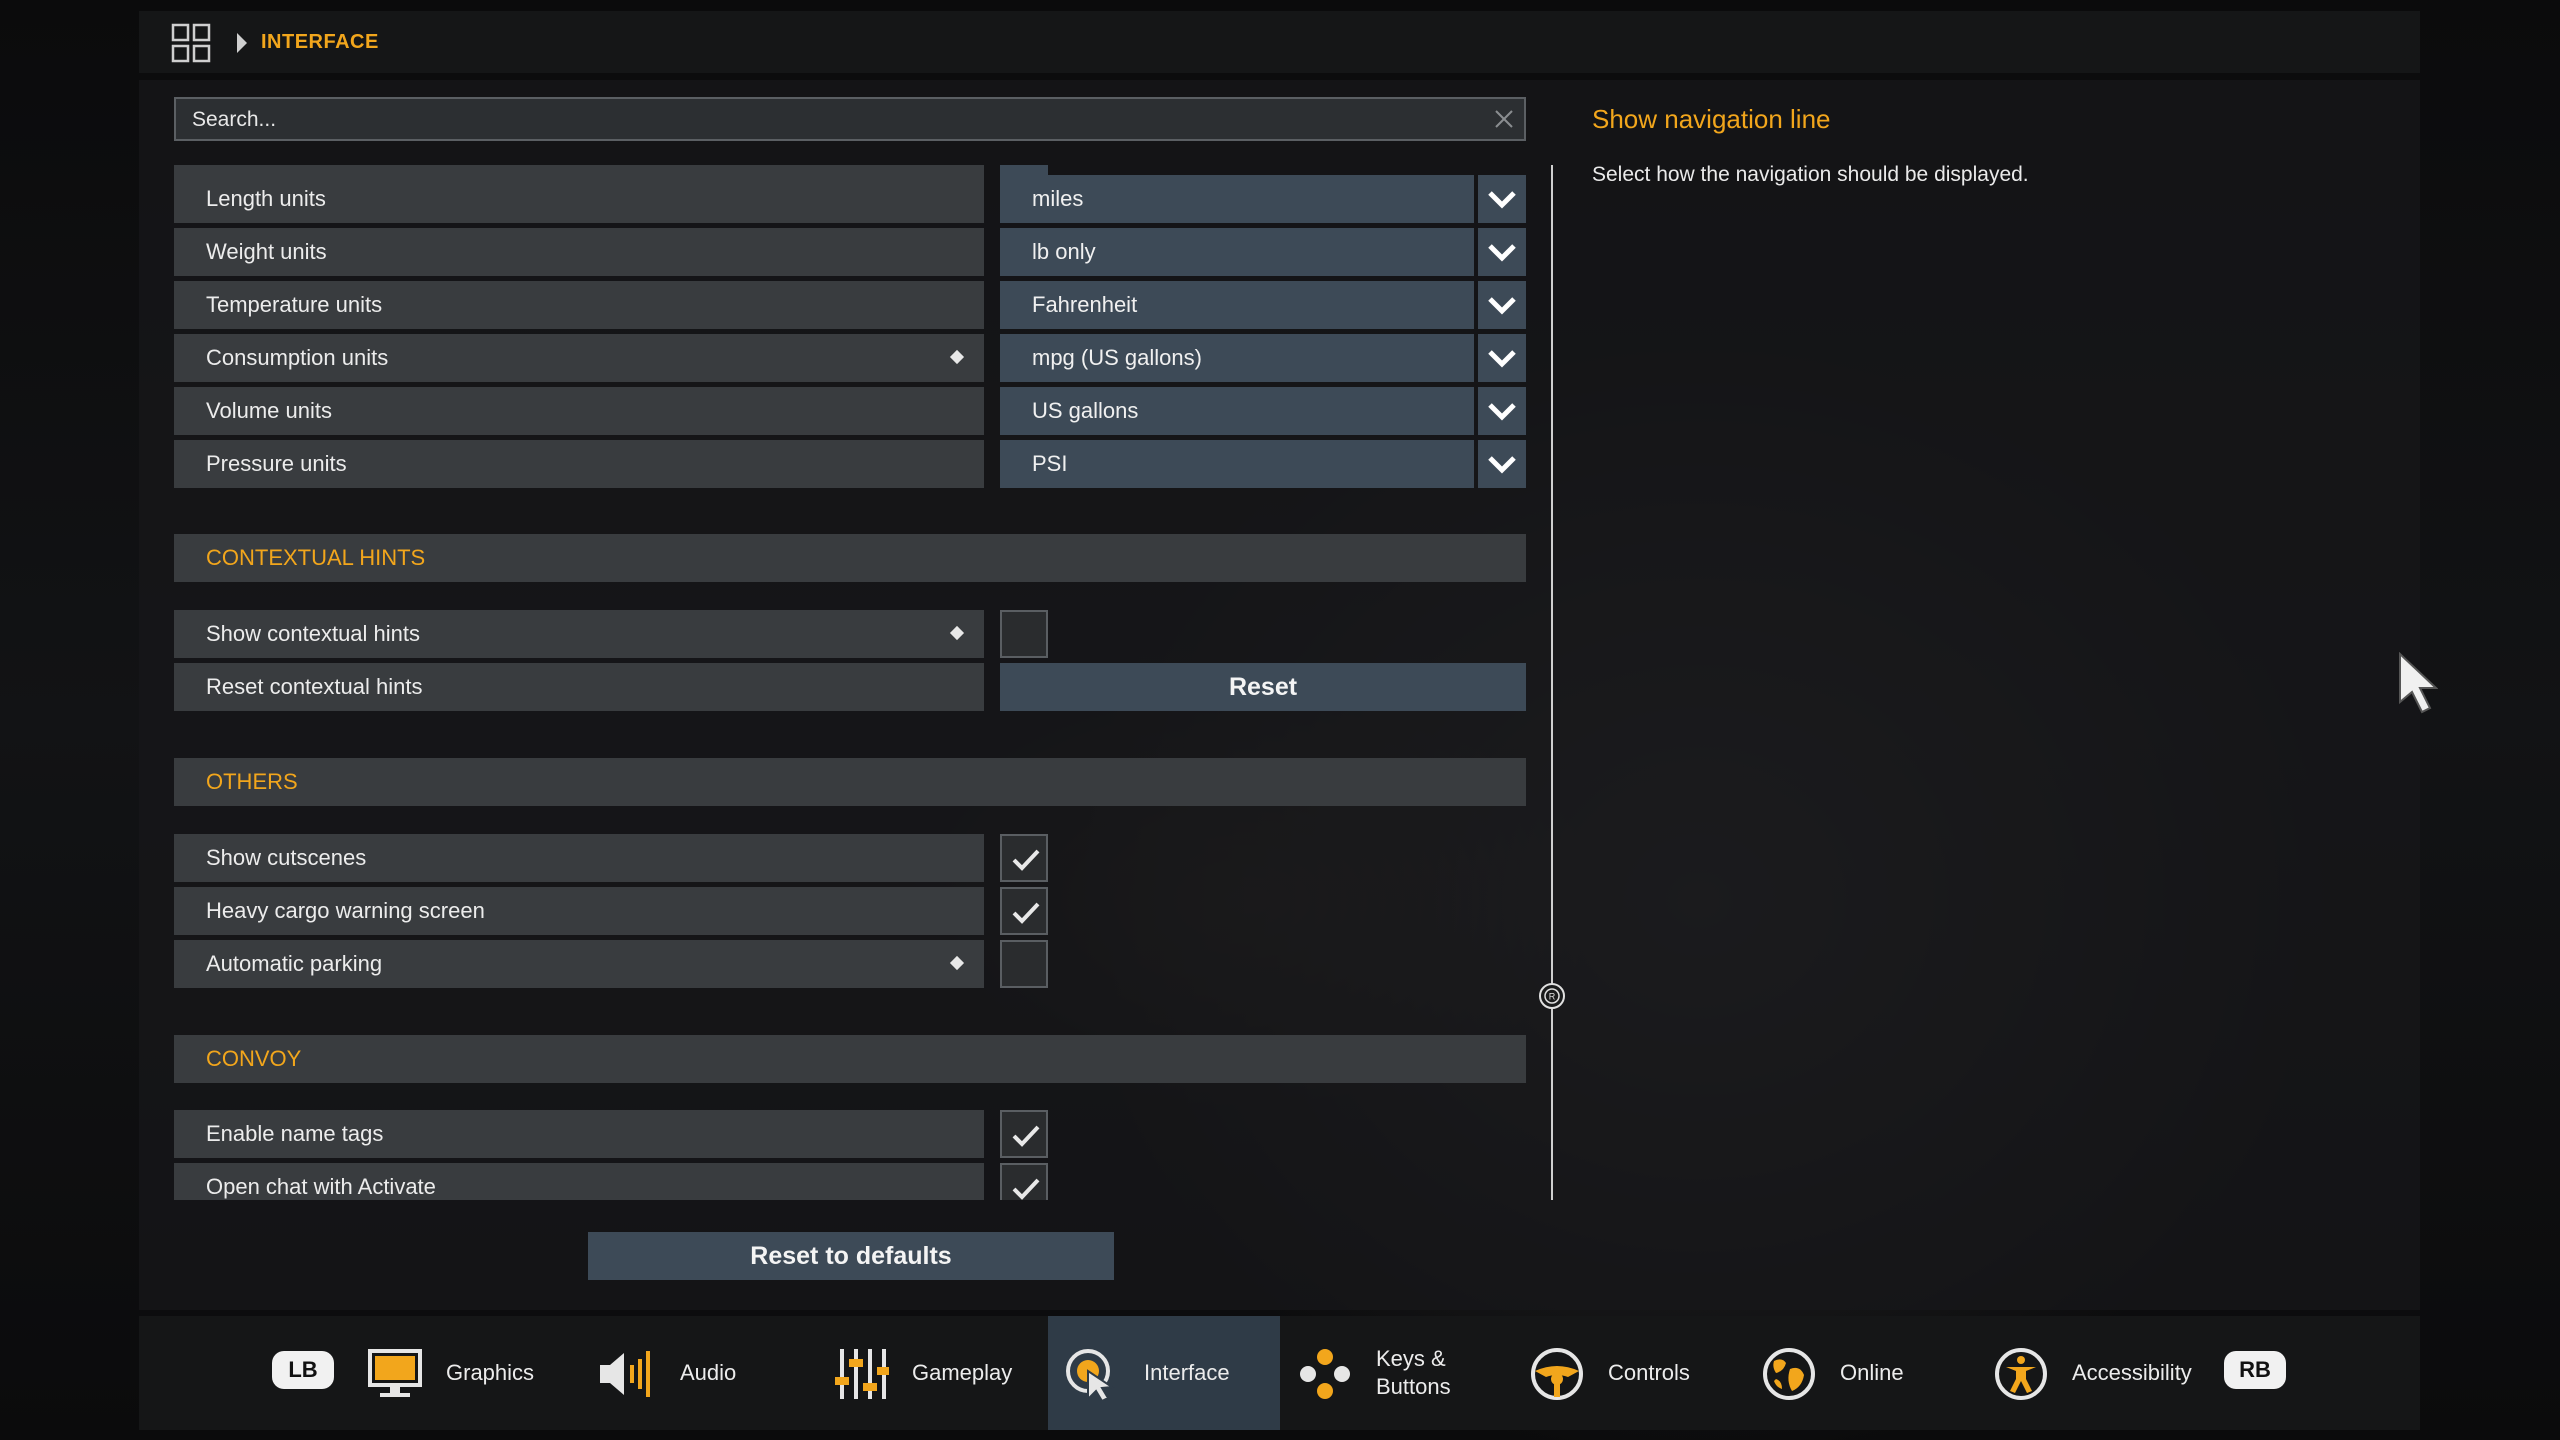  Describe the element at coordinates (579, 634) in the screenshot. I see `setting-show-contextual-hints: Show contextual hints` at that location.